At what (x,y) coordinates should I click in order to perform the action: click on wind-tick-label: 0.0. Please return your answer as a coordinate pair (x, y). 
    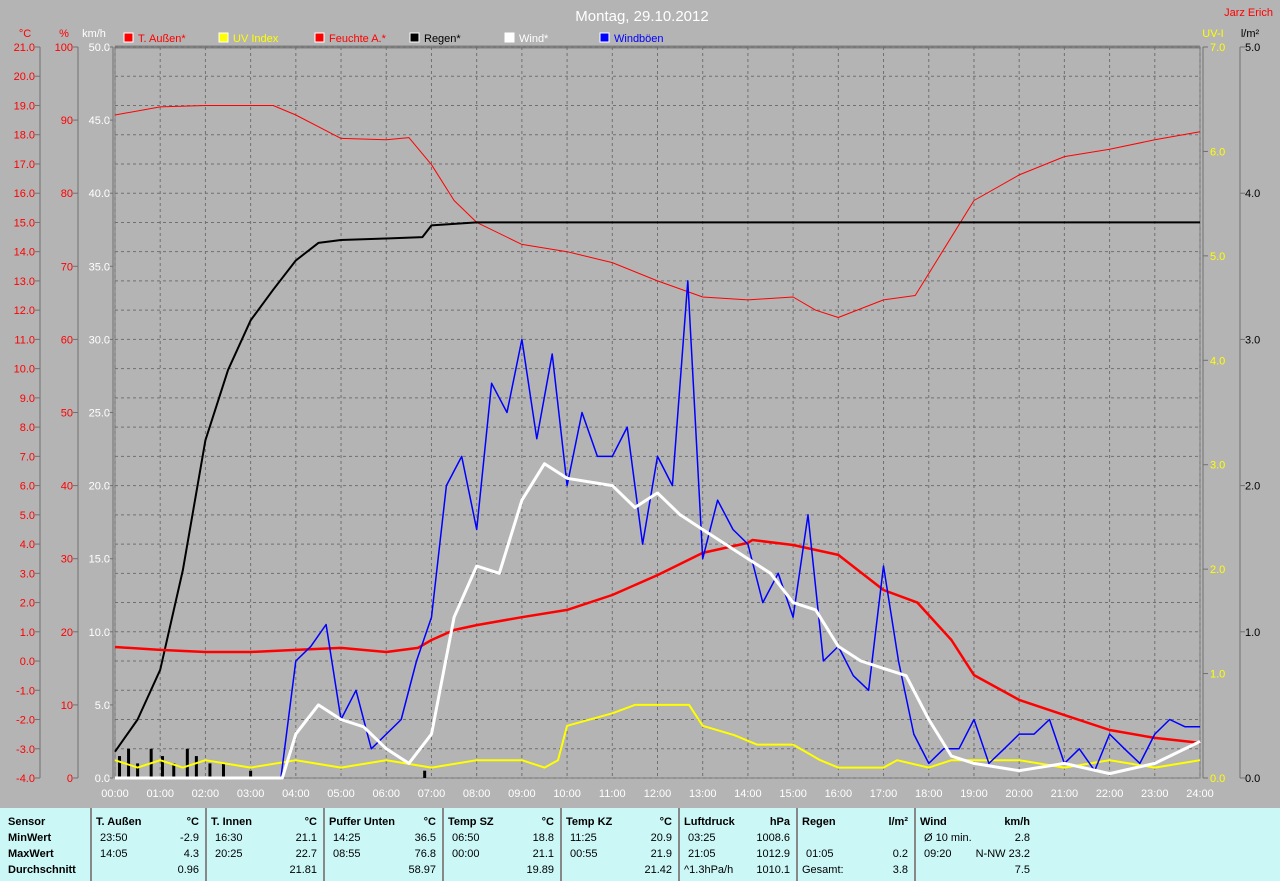
    Looking at the image, I should click on (102, 779).